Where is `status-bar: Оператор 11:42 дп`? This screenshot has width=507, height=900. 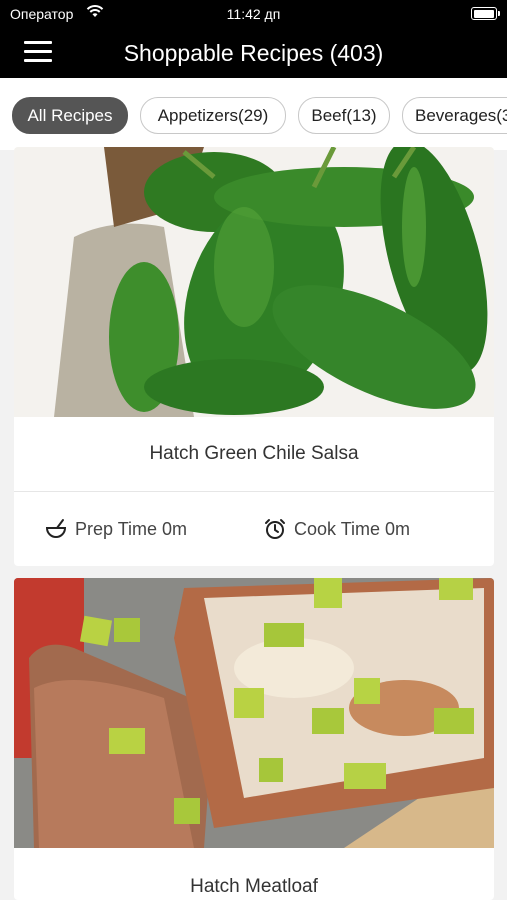 status-bar: Оператор 11:42 дп is located at coordinates (253, 14).